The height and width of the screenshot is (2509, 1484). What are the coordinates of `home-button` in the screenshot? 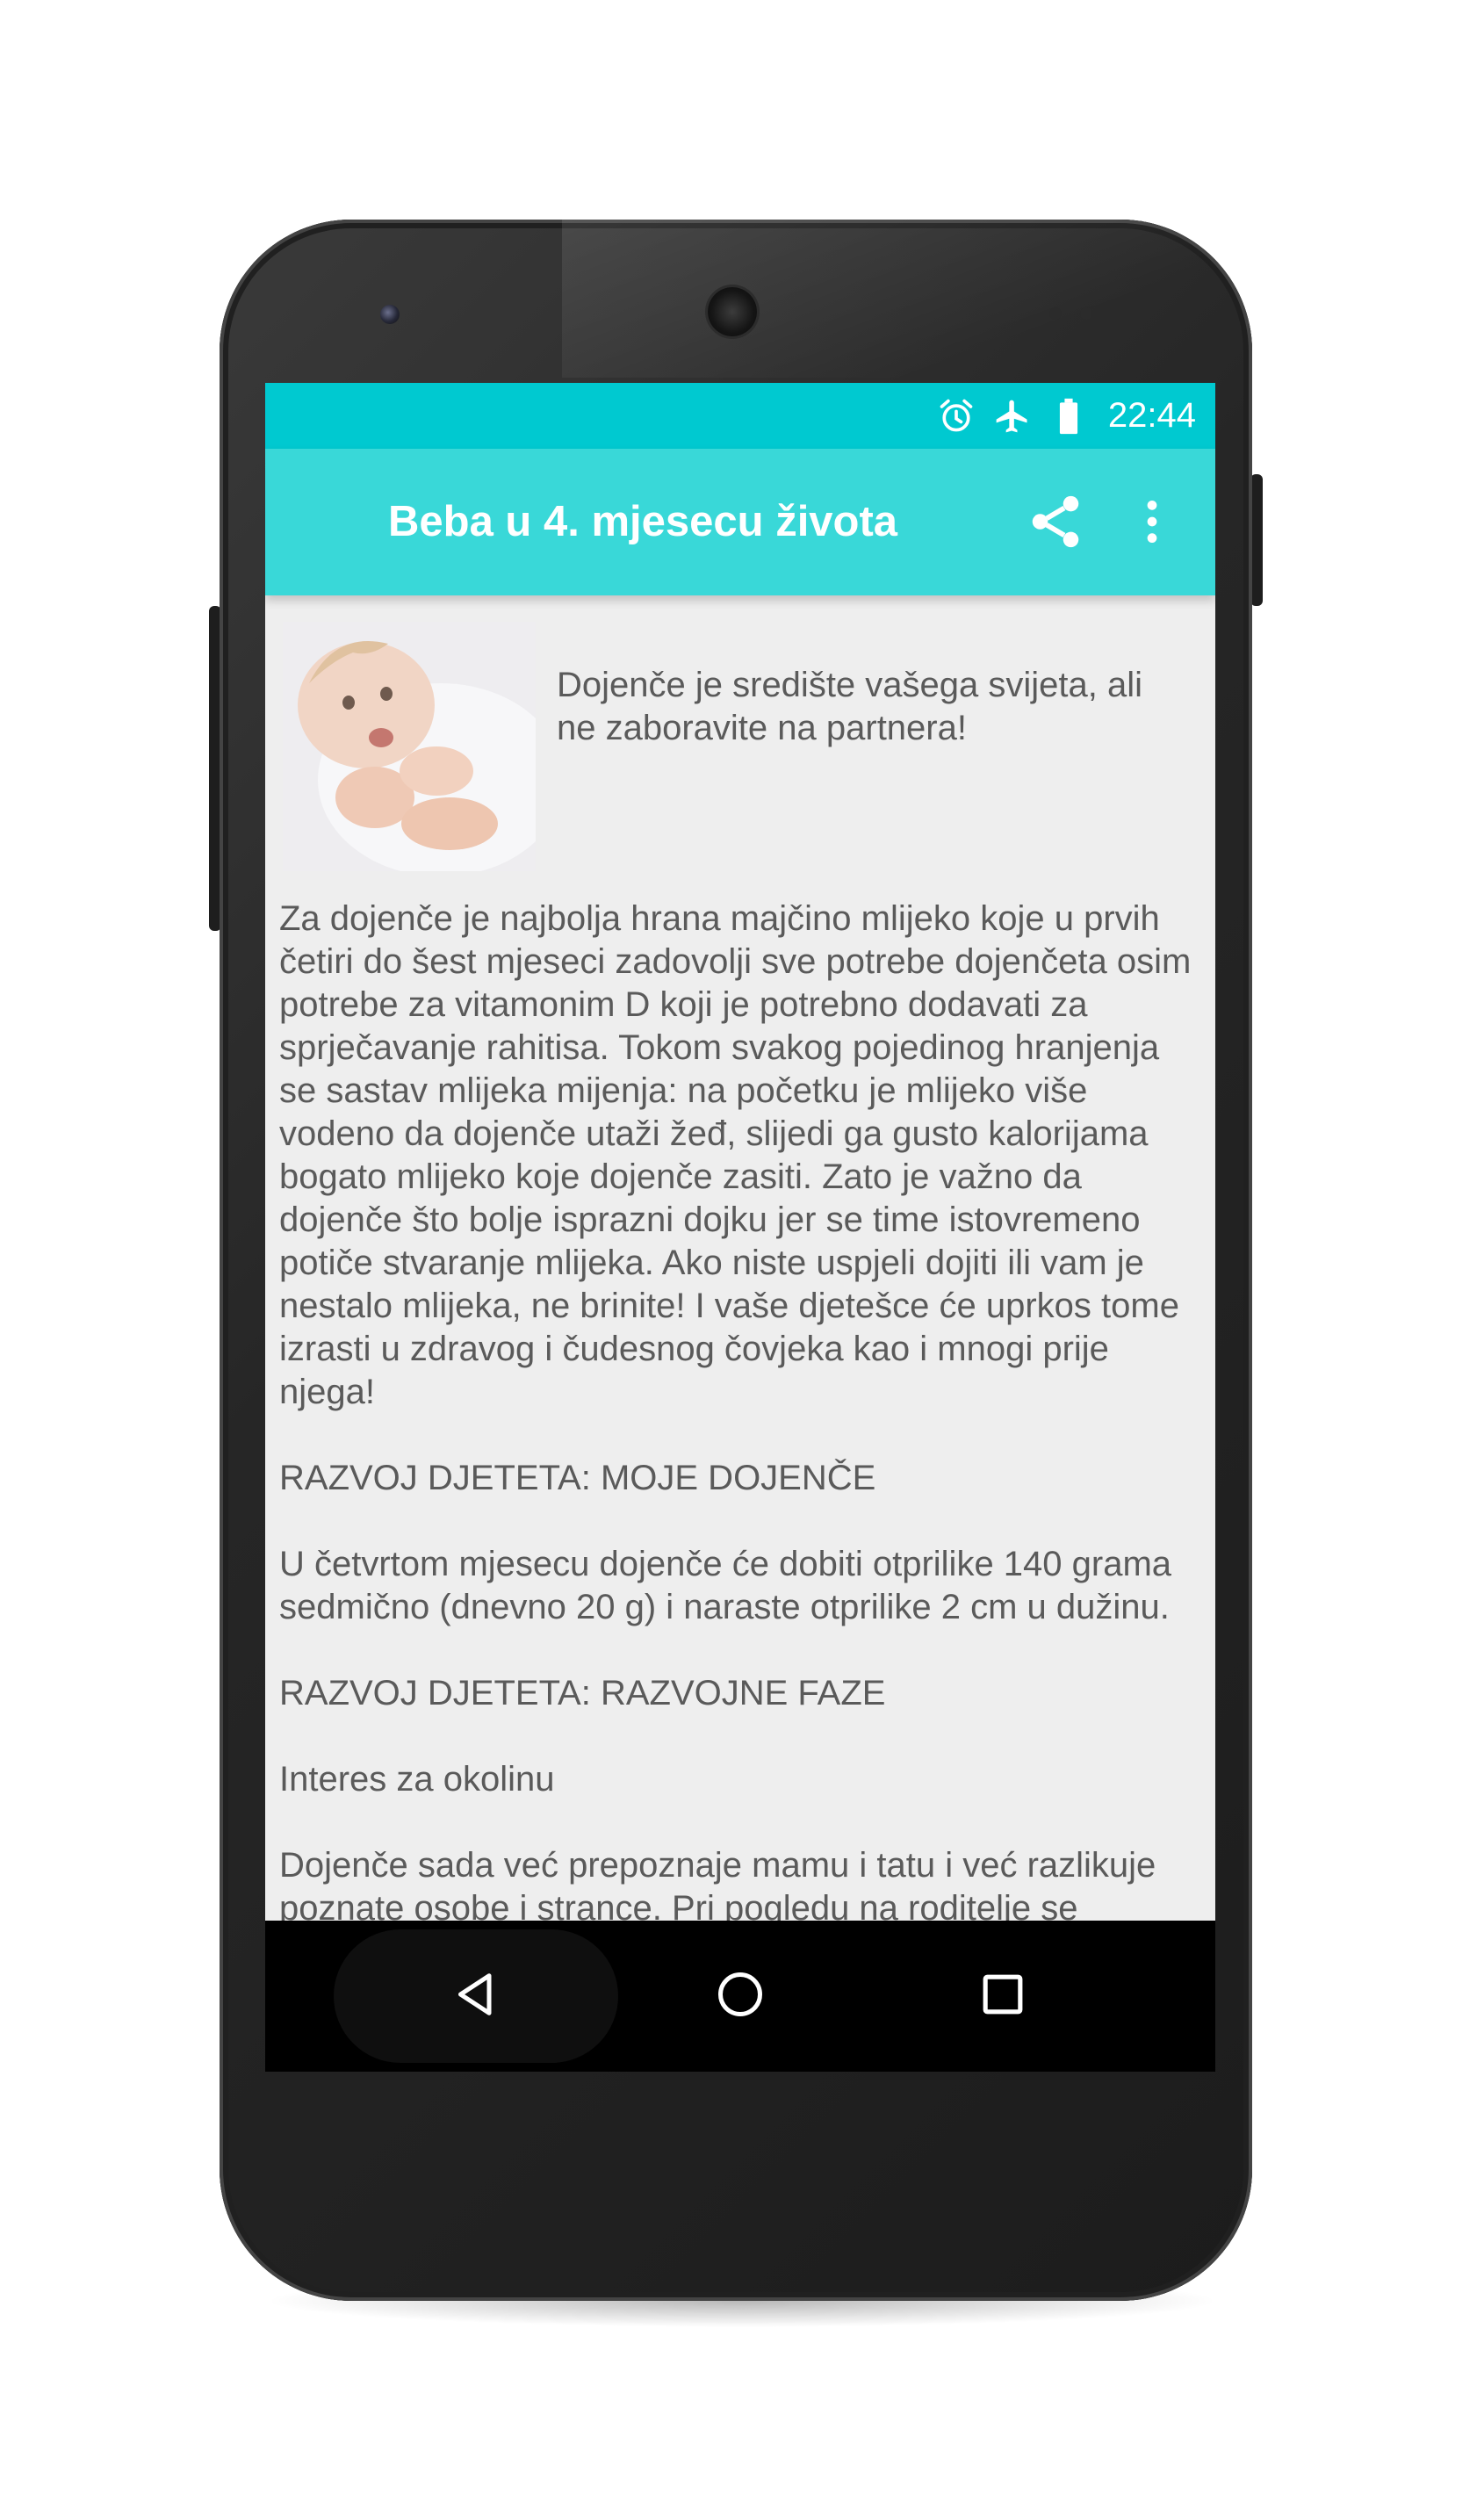 It's located at (740, 1996).